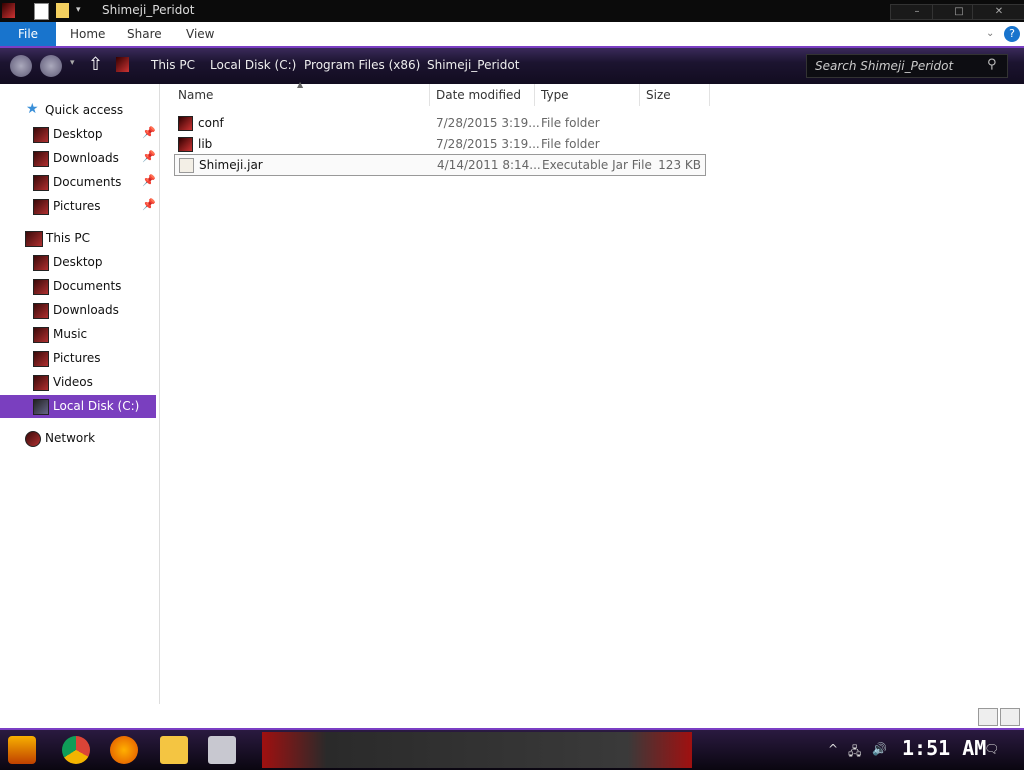  What do you see at coordinates (833, 749) in the screenshot?
I see `show-hidden-icons-icon: ^` at bounding box center [833, 749].